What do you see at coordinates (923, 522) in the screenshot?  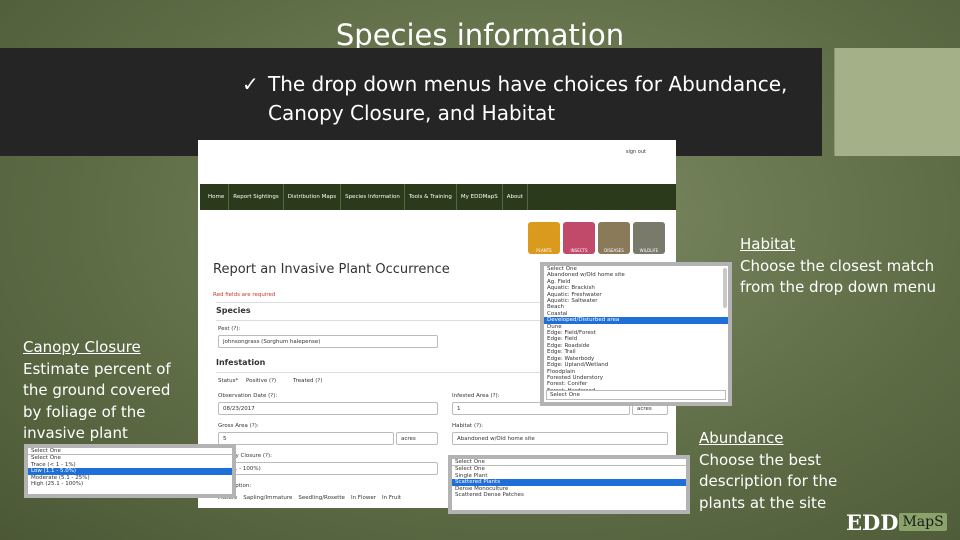 I see `logo-maps: MapS` at bounding box center [923, 522].